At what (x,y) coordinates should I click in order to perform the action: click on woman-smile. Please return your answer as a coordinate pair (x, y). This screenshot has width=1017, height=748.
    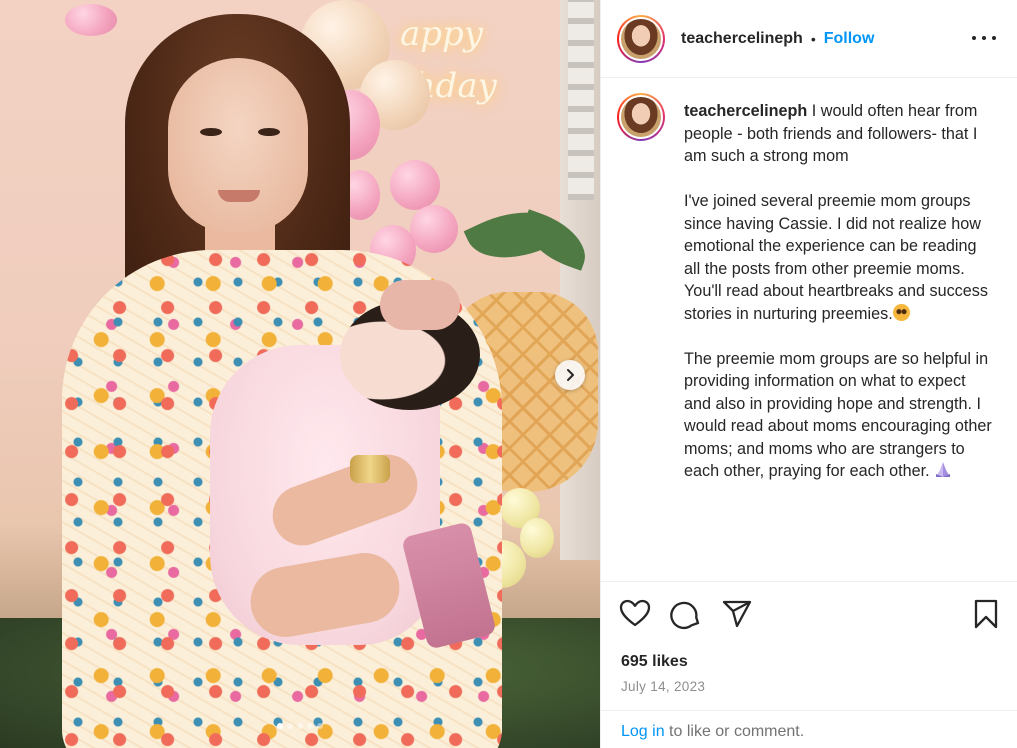
    Looking at the image, I should click on (239, 196).